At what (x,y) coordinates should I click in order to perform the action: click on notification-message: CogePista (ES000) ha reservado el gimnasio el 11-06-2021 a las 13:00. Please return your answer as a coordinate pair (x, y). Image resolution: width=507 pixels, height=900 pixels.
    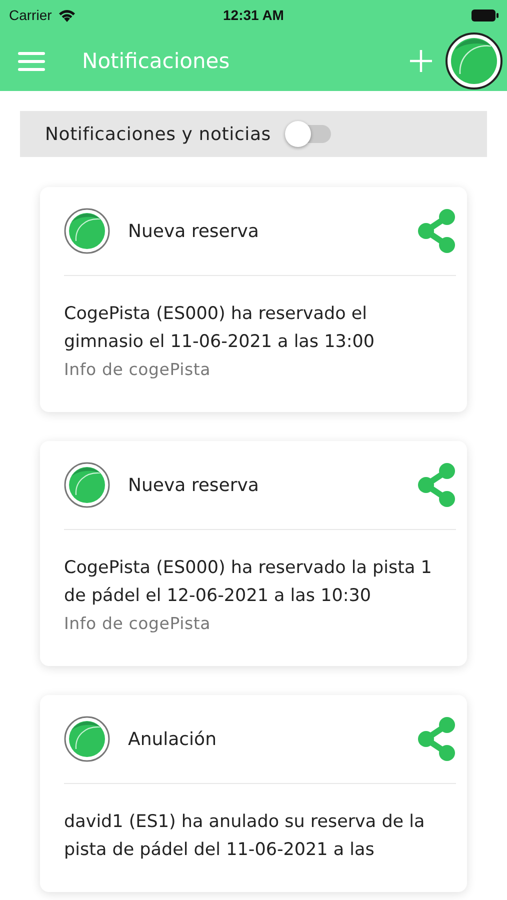
    Looking at the image, I should click on (220, 328).